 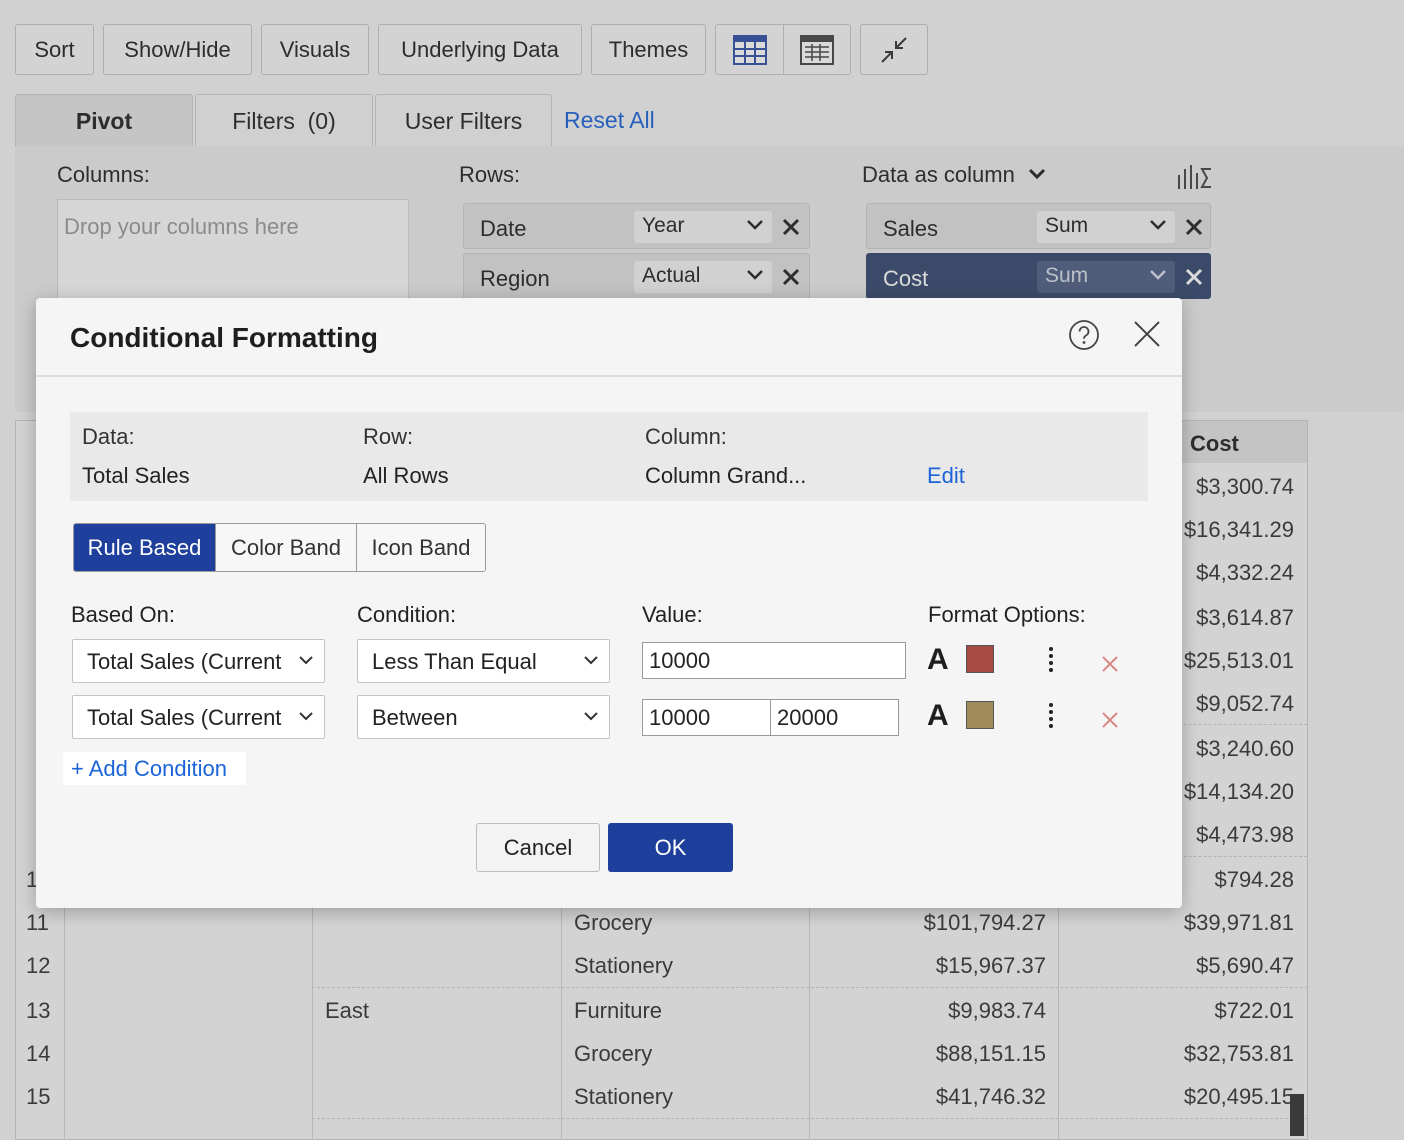 I want to click on condition-value: Between, so click(x=415, y=717).